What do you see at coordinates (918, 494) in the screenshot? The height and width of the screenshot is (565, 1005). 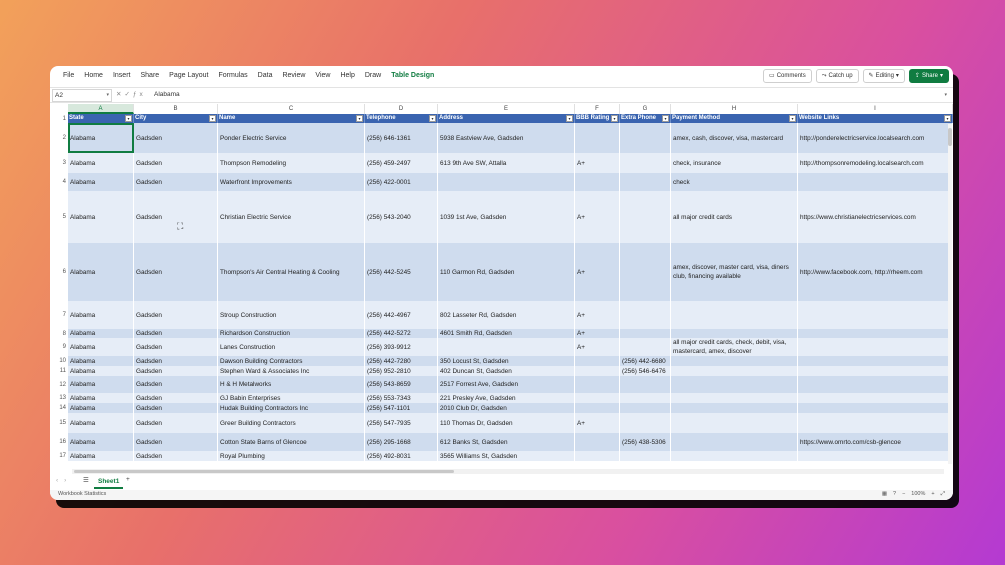 I see `zoom-level: 100%` at bounding box center [918, 494].